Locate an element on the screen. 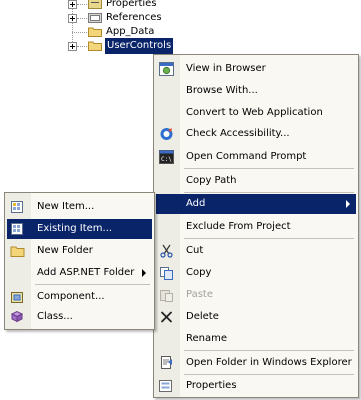 Image resolution: width=361 pixels, height=400 pixels. properties-folder-icon is located at coordinates (95, 4).